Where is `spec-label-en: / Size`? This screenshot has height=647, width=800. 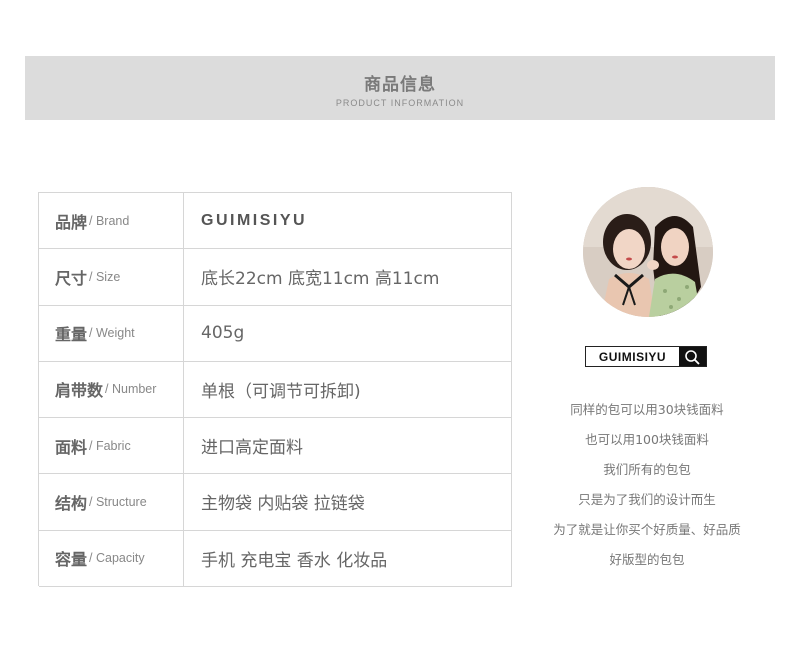
spec-label-en: / Size is located at coordinates (105, 276).